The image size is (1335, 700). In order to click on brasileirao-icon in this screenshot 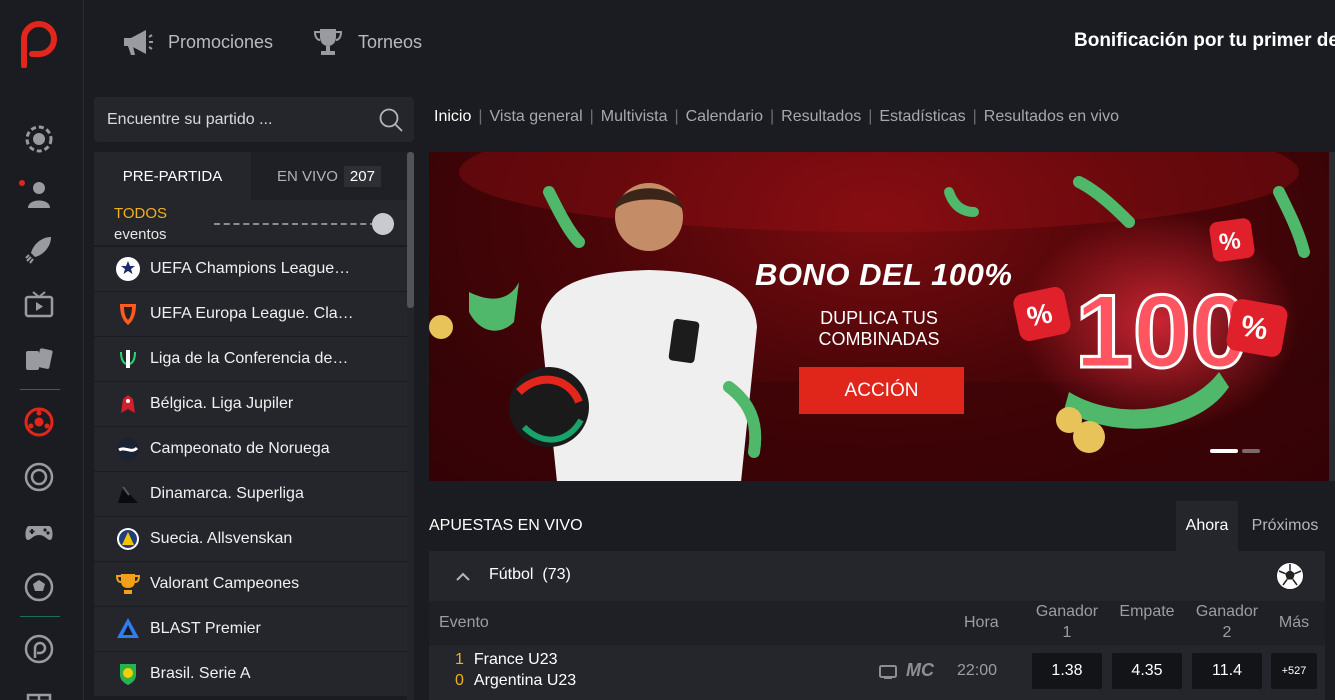, I will do `click(128, 674)`.